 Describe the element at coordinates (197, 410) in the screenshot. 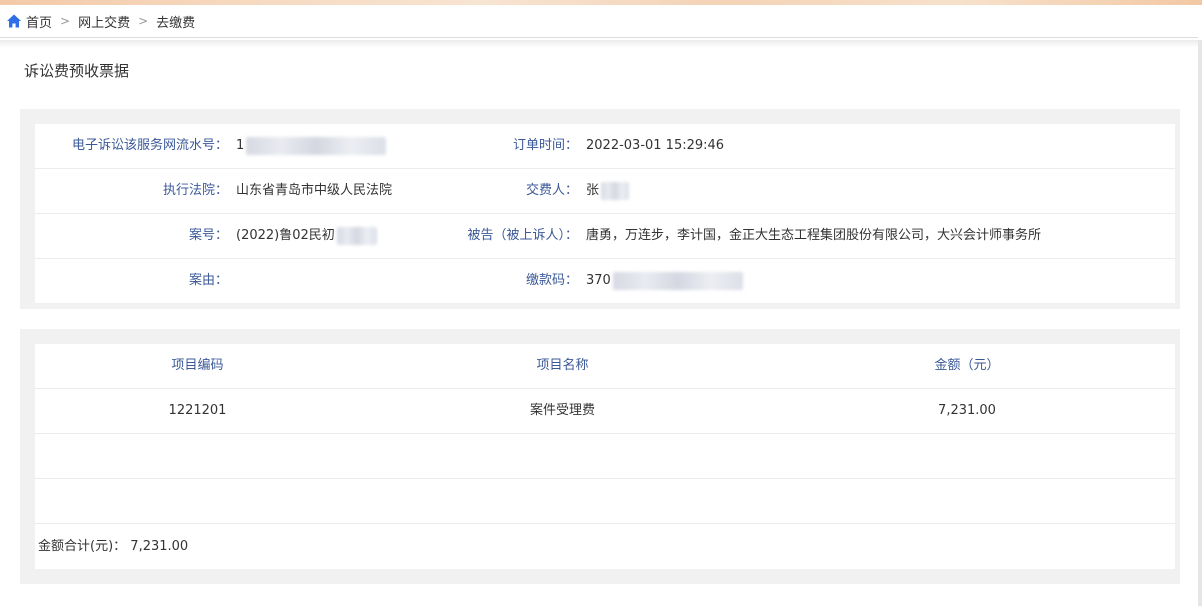

I see `fee-code-cell: 1221201` at that location.